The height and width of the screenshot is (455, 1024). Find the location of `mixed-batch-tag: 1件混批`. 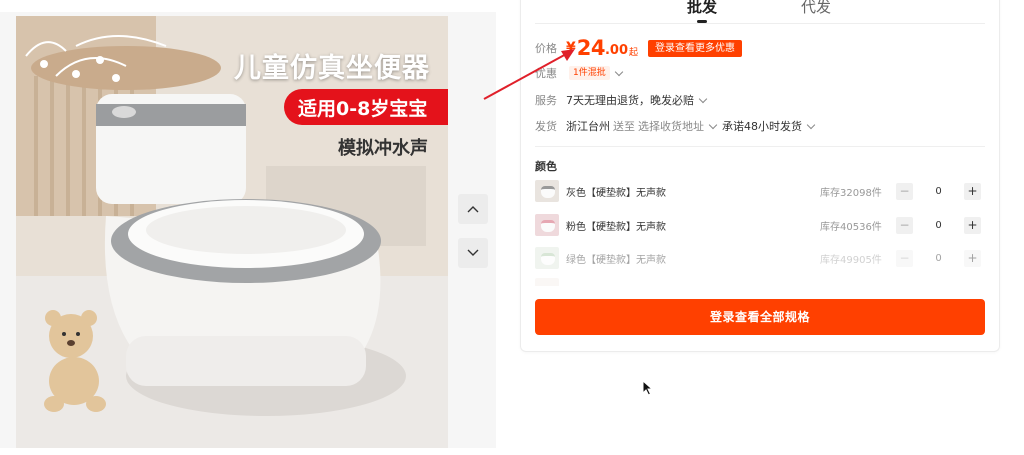

mixed-batch-tag: 1件混批 is located at coordinates (589, 73).